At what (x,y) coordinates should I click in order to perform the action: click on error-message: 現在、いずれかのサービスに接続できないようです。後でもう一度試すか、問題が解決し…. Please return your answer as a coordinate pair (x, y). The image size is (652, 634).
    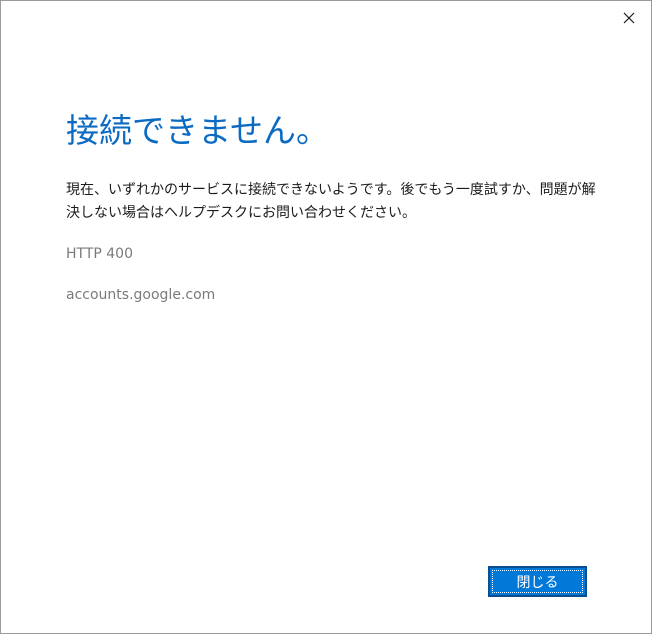
    Looking at the image, I should click on (331, 201).